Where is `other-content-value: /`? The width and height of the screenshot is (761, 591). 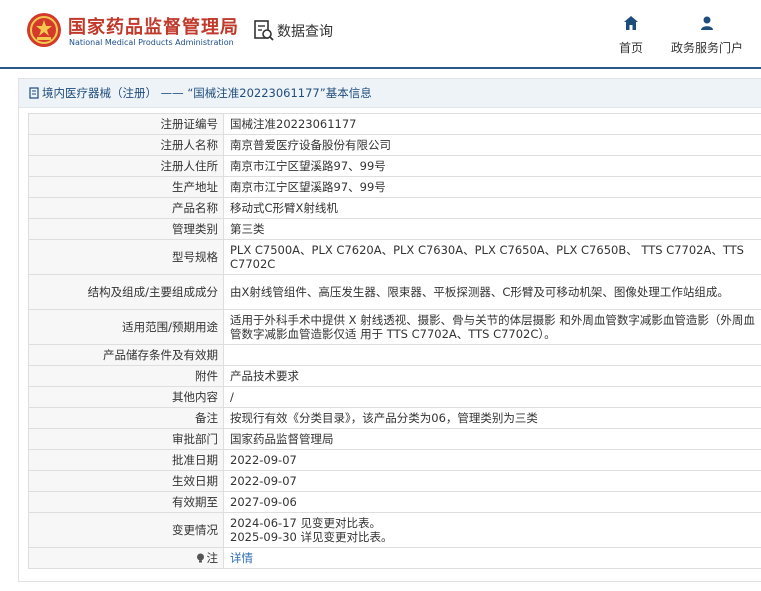 other-content-value: / is located at coordinates (492, 397).